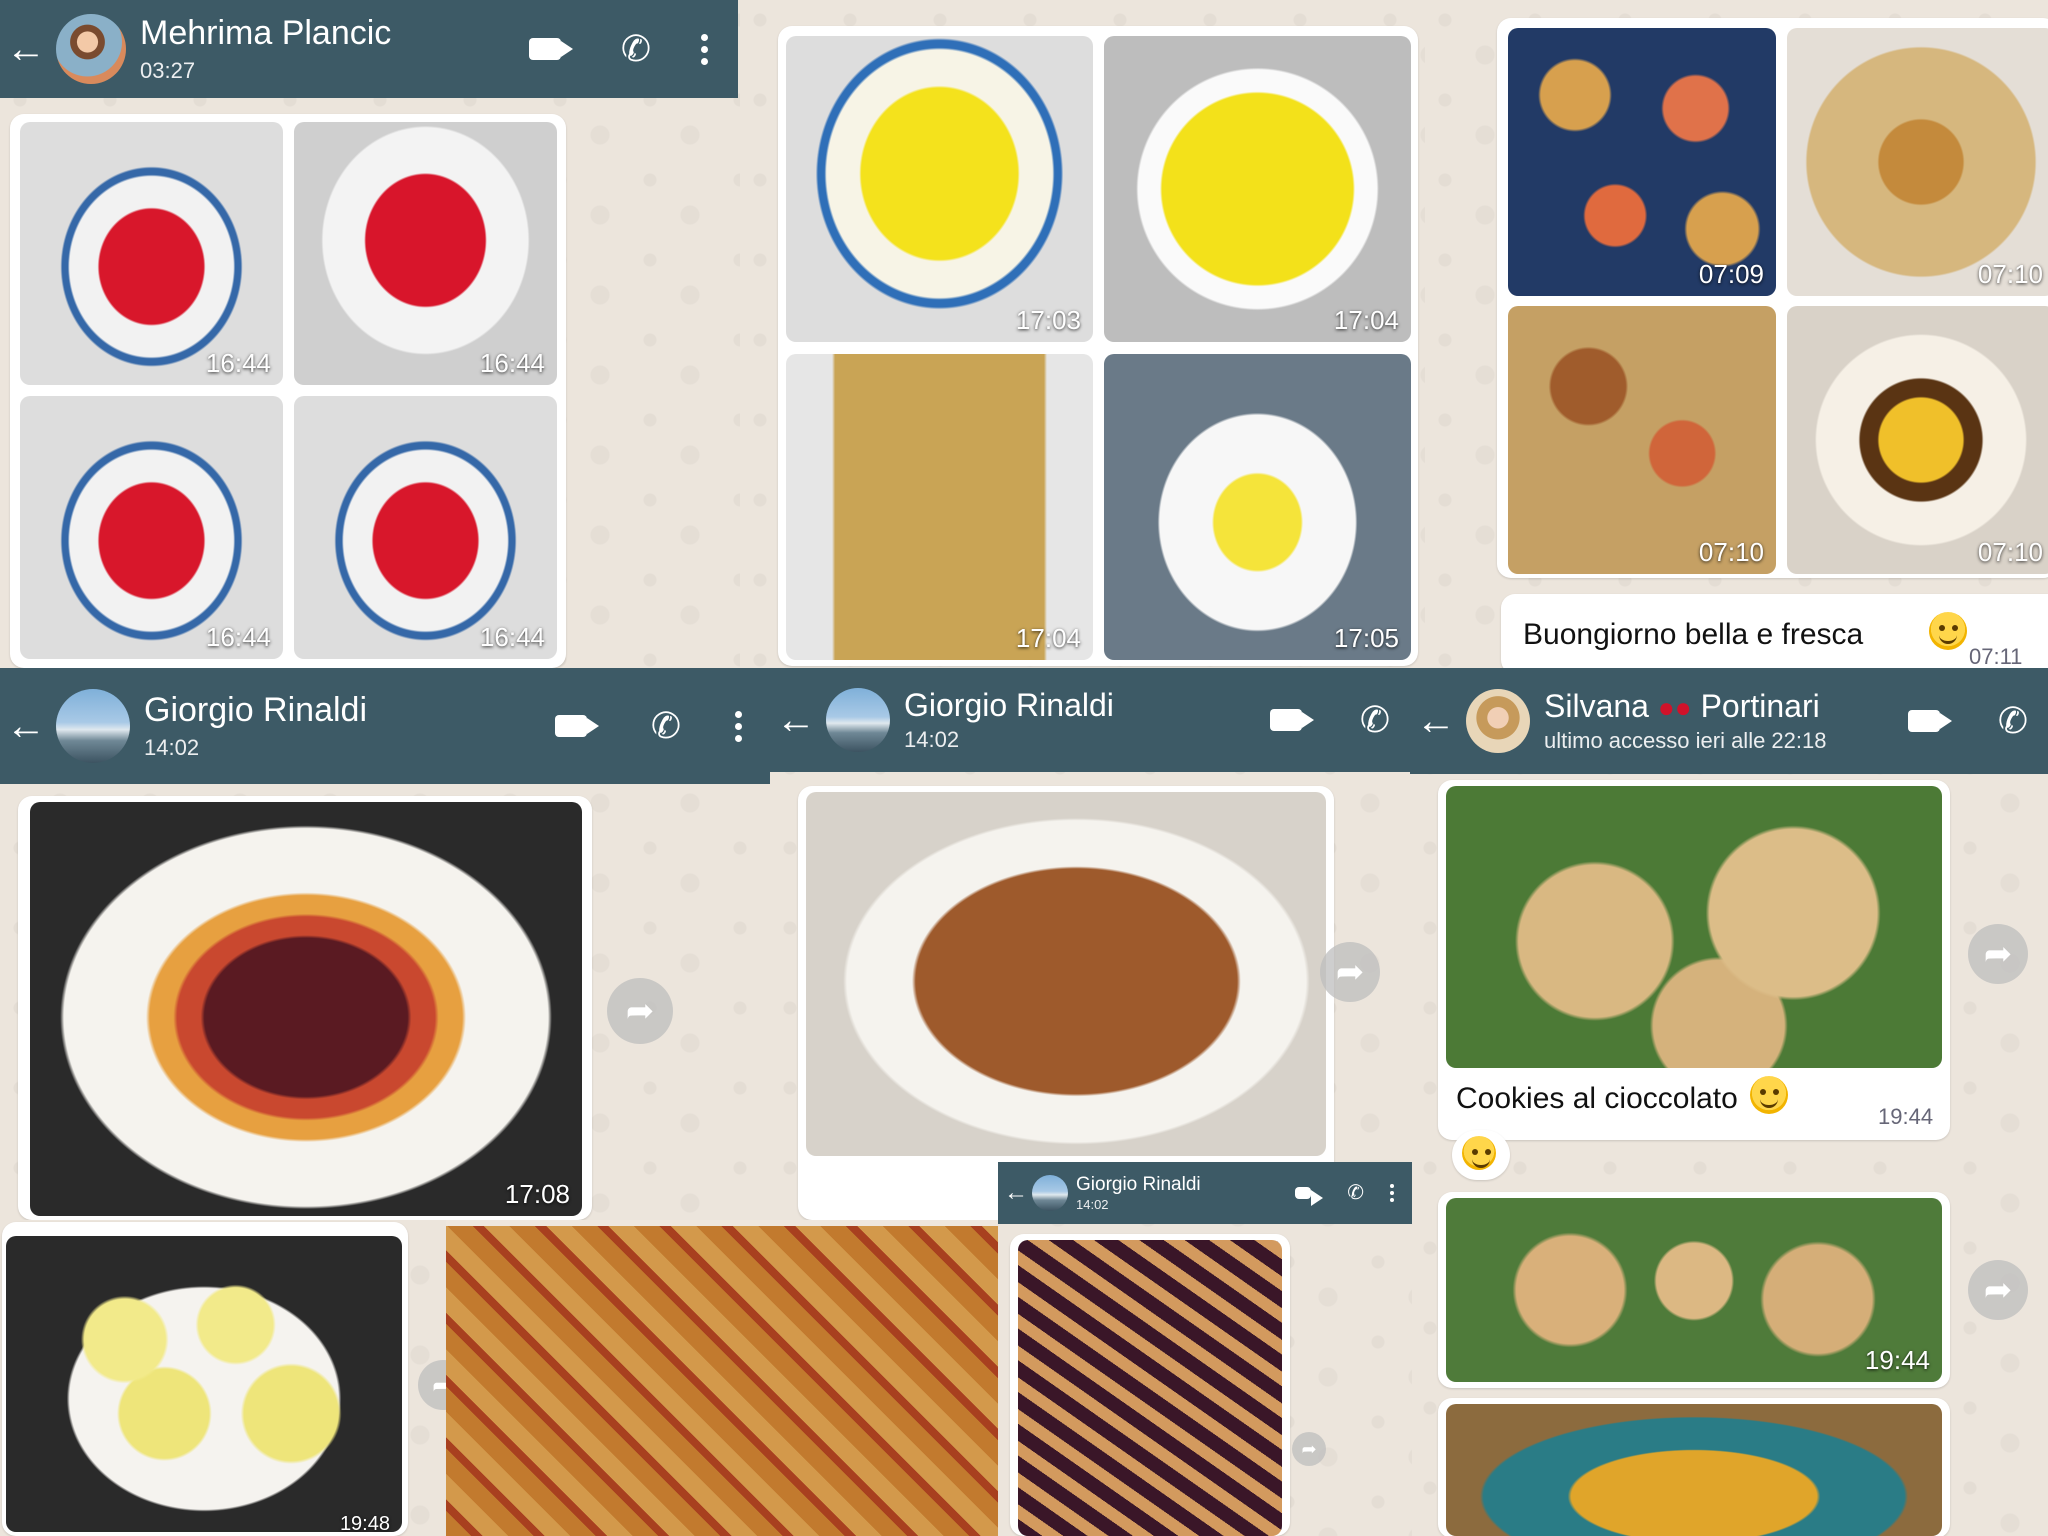 This screenshot has width=2048, height=1536. What do you see at coordinates (334, 33) in the screenshot?
I see `contact-name: Mehrima Plancic` at bounding box center [334, 33].